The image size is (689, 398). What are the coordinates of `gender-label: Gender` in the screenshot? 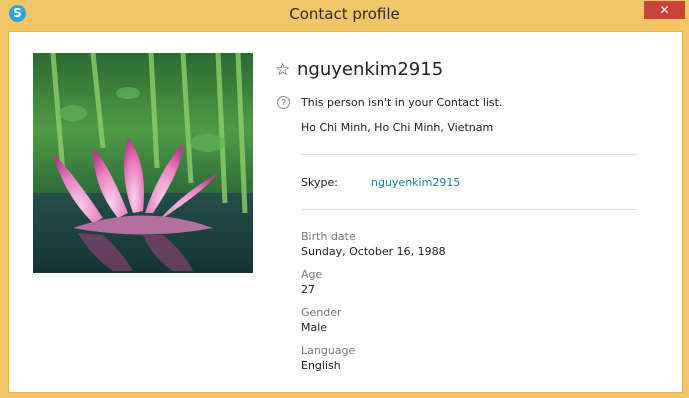 It's located at (321, 312).